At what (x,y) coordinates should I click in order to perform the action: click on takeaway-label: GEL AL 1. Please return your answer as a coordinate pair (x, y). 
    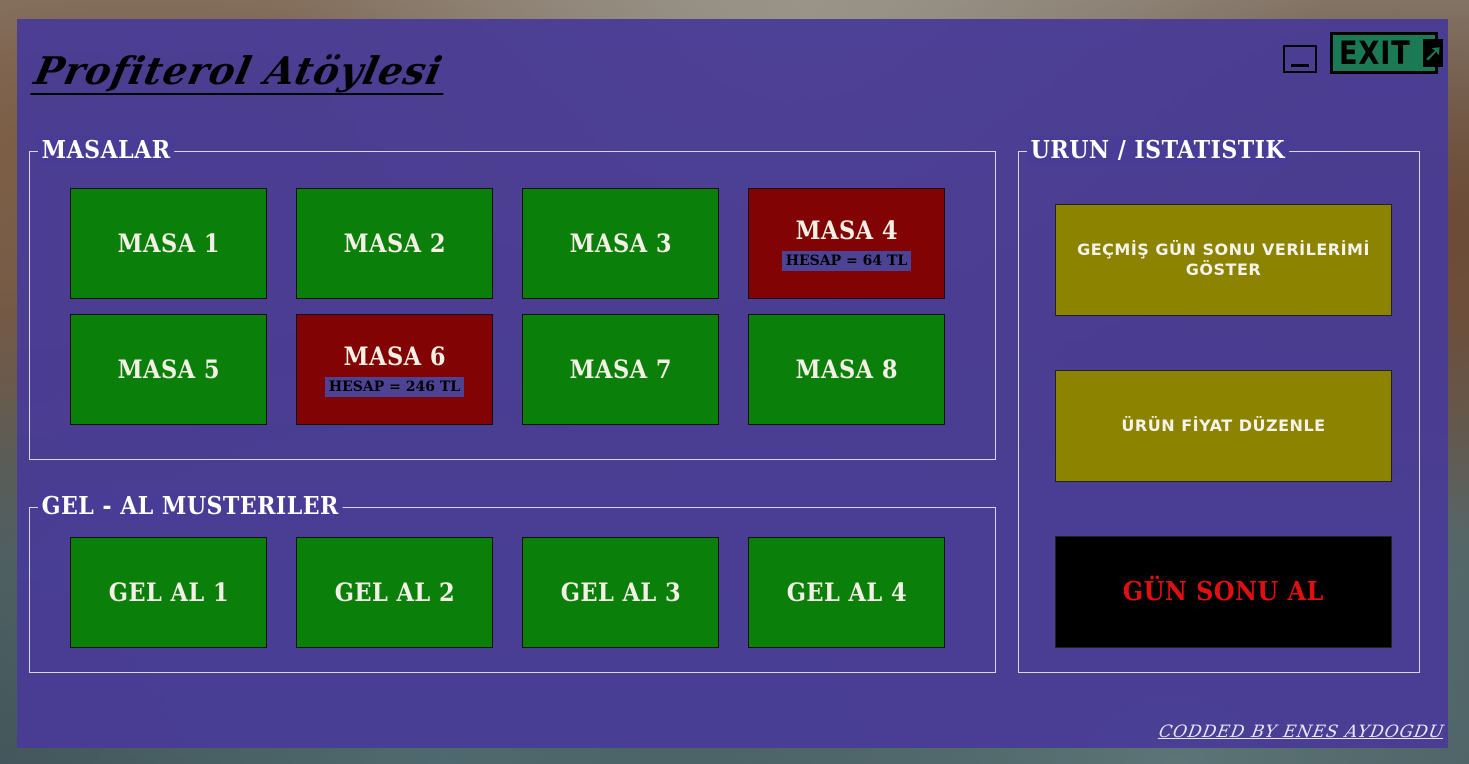
    Looking at the image, I should click on (168, 592).